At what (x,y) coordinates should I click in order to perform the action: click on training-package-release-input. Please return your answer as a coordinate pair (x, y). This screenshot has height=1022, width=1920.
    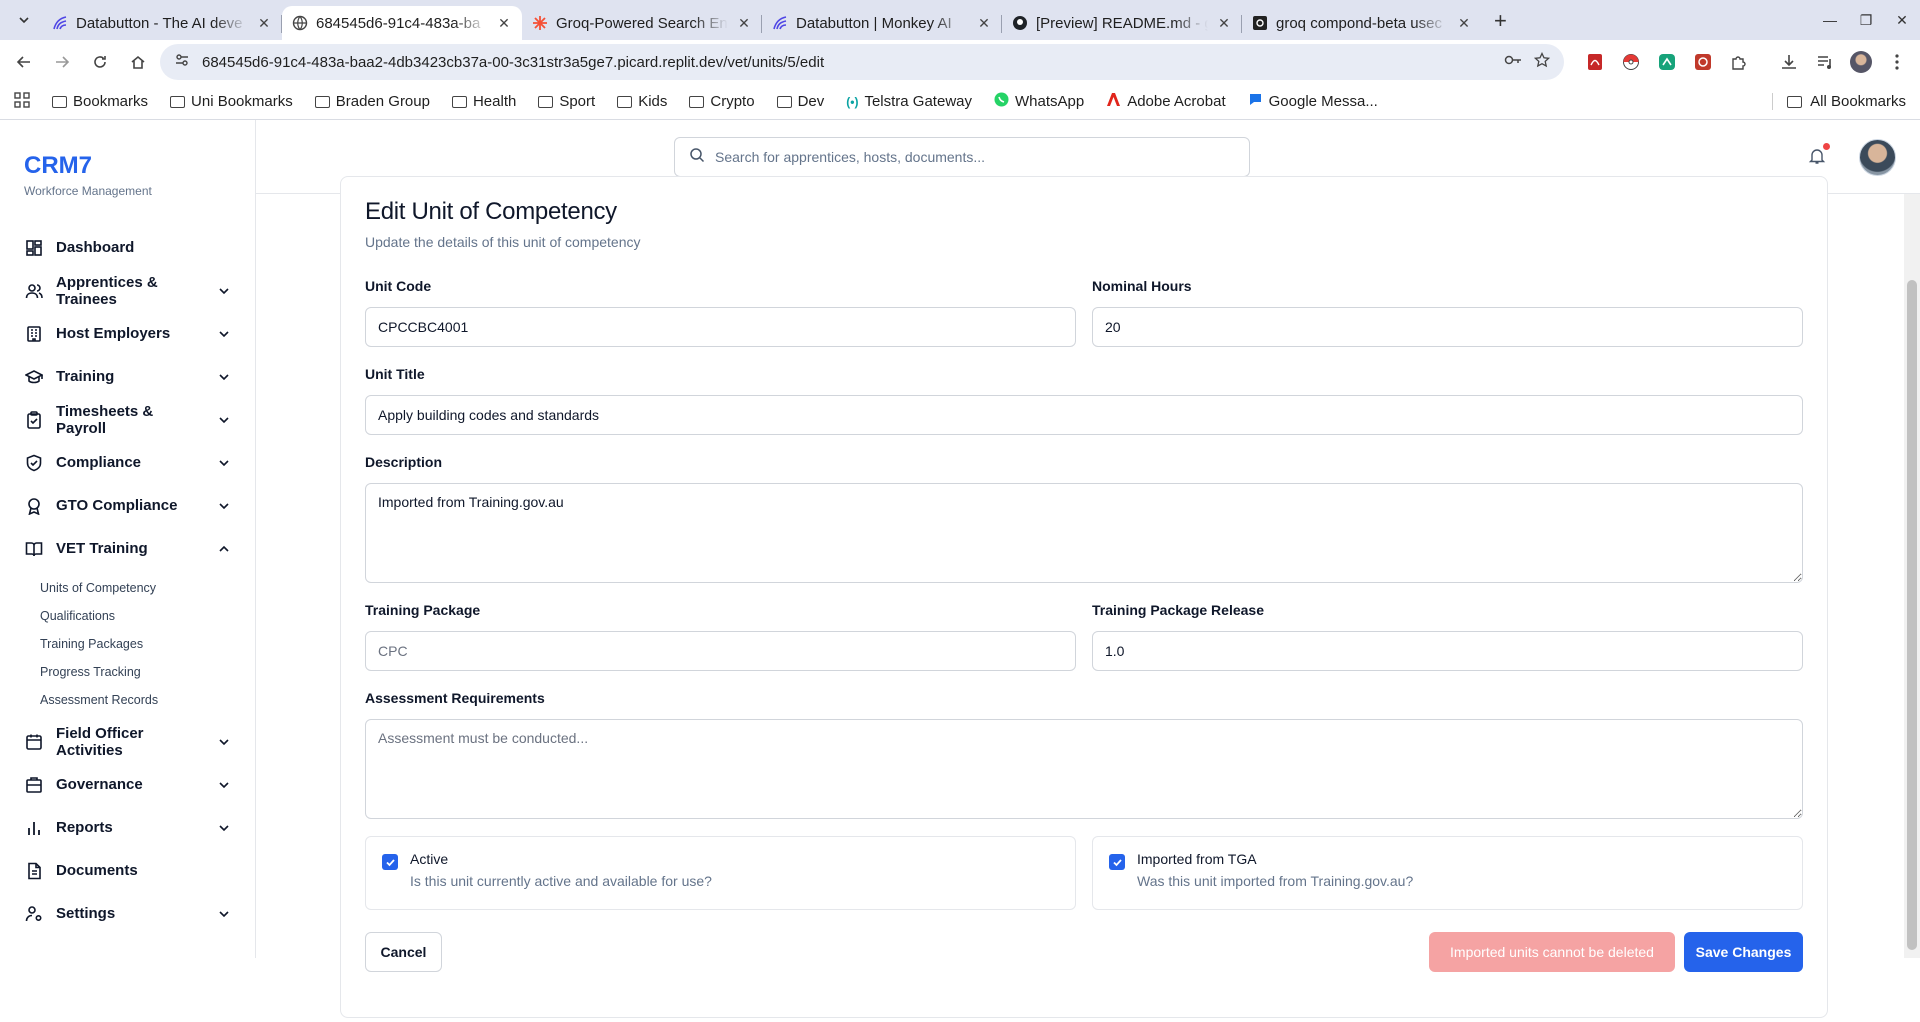
    Looking at the image, I should click on (1447, 651).